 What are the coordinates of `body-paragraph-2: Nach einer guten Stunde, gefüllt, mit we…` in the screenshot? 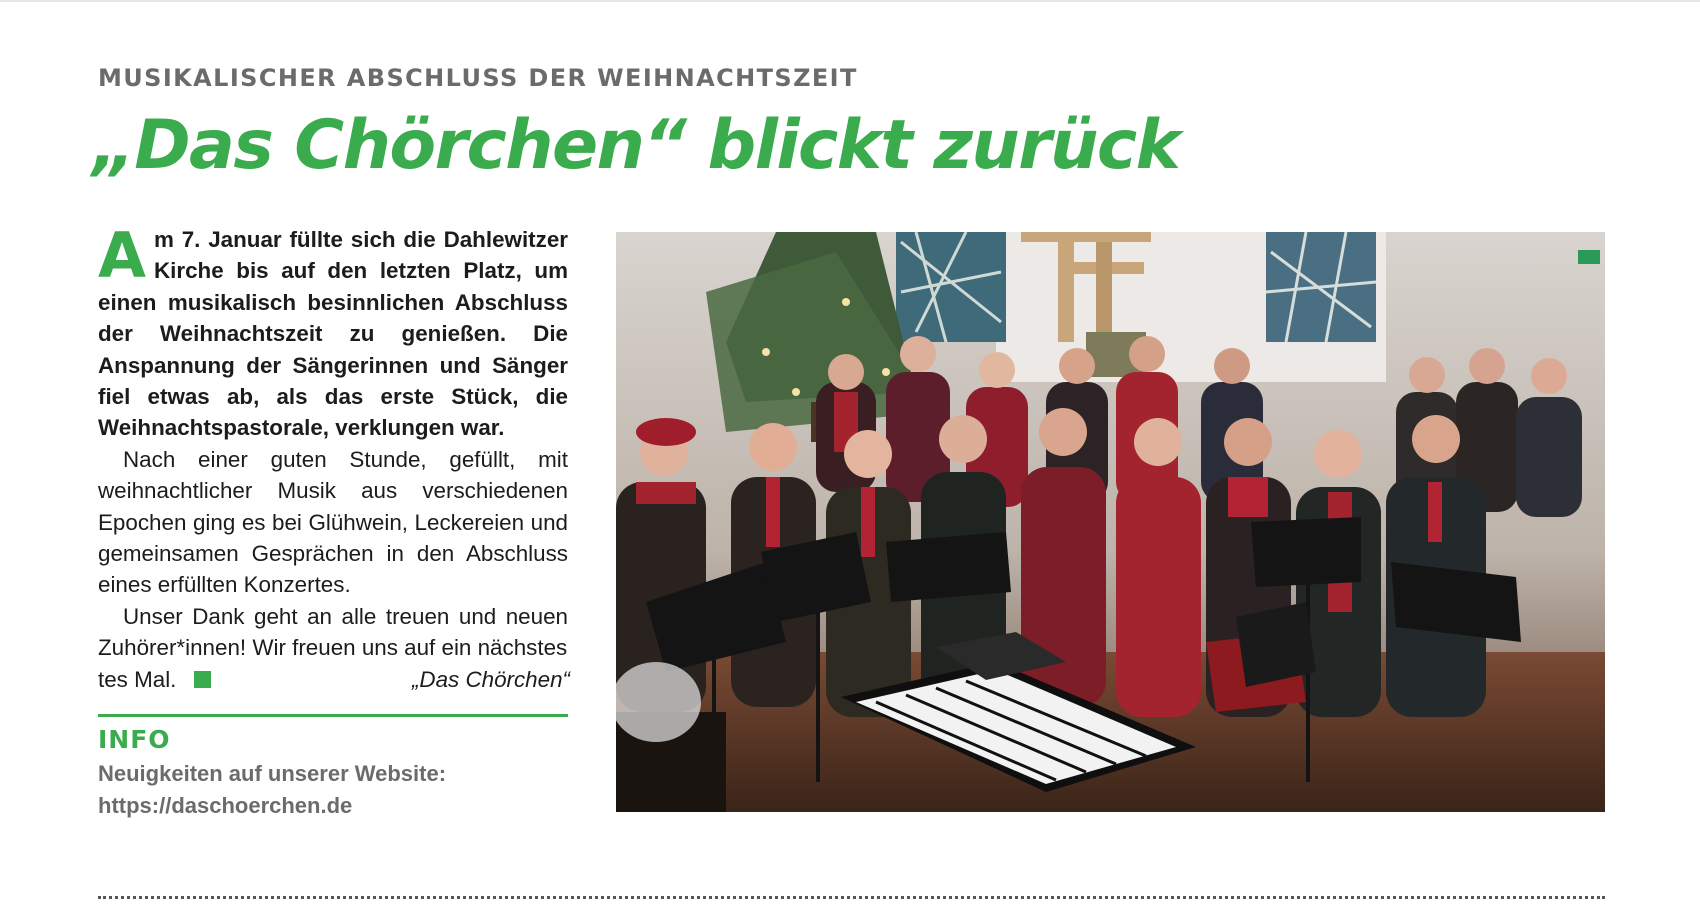 It's located at (333, 522).